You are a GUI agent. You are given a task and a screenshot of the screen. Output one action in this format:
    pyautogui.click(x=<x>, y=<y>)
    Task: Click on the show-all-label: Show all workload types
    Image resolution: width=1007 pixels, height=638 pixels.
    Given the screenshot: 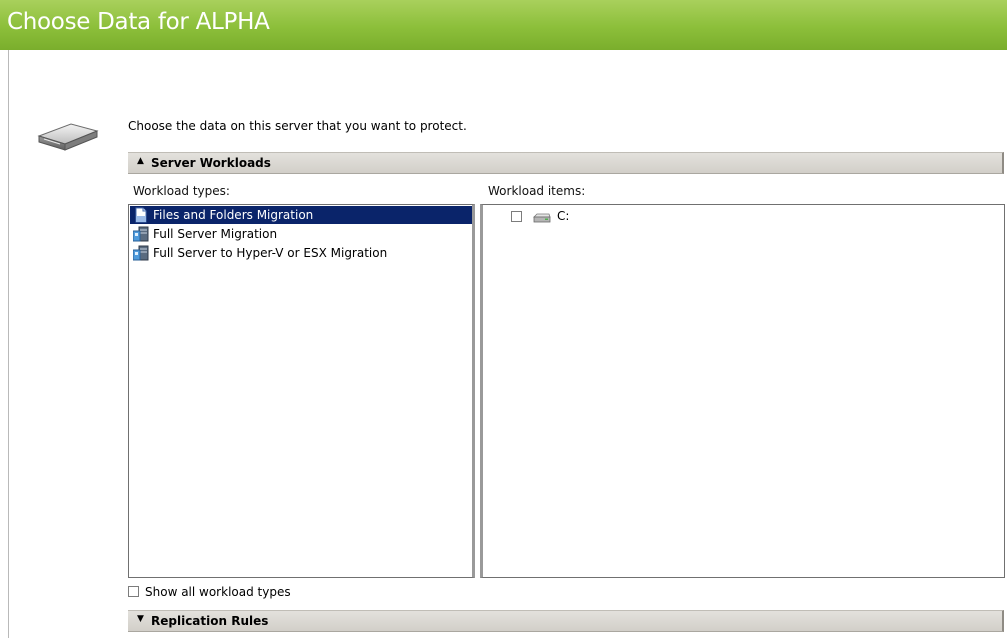 What is the action you would take?
    pyautogui.click(x=218, y=592)
    